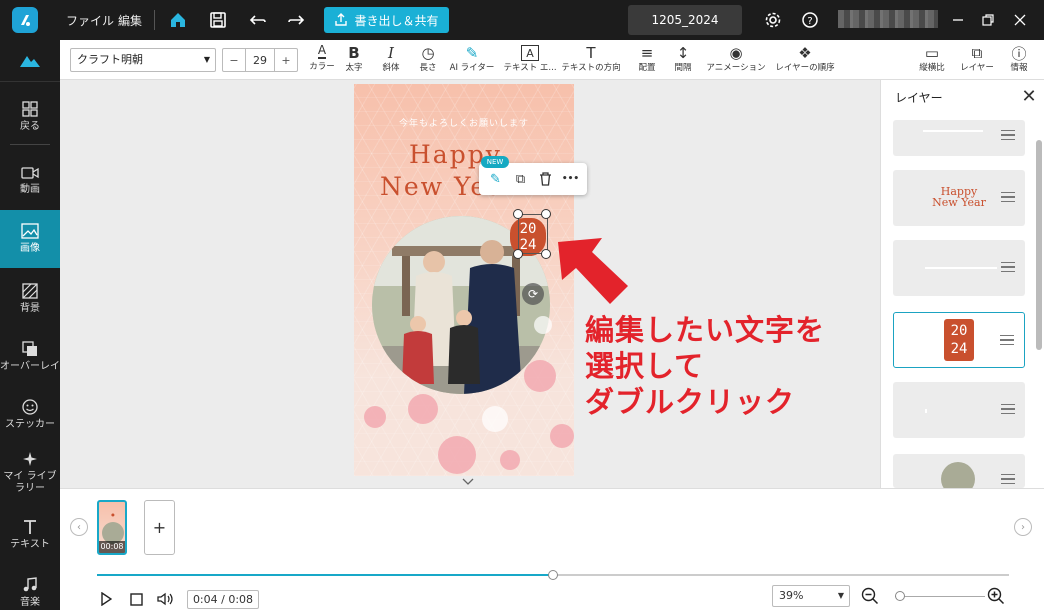 The height and width of the screenshot is (610, 1044). I want to click on menu-edit: 編集, so click(130, 20).